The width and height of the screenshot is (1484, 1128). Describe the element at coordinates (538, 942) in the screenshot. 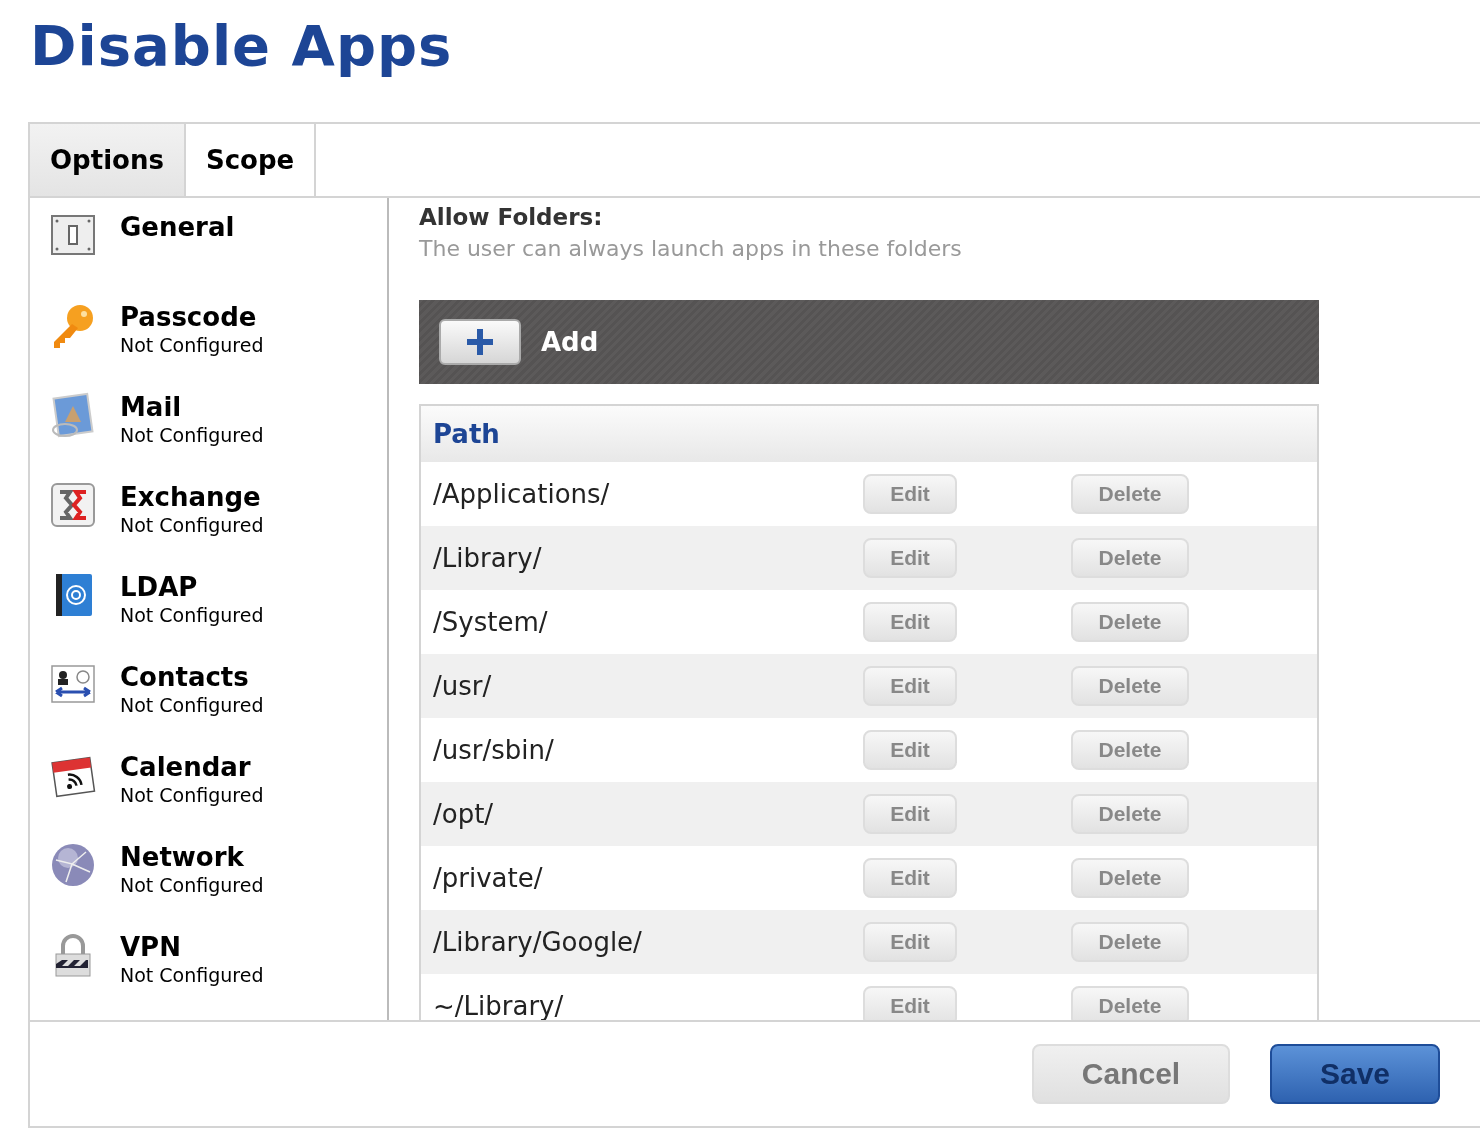

I see `path-cell-text: /Library/Google/` at that location.